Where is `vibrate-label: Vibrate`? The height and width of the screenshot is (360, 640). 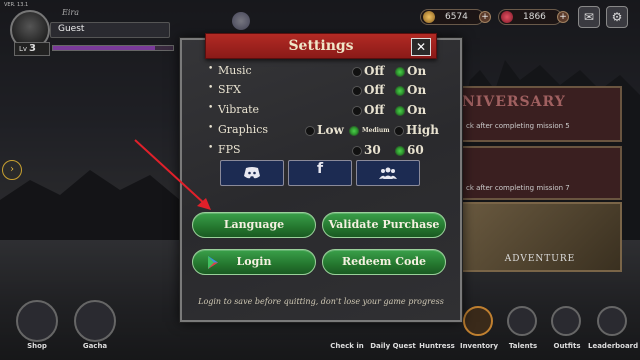 vibrate-label: Vibrate is located at coordinates (239, 109).